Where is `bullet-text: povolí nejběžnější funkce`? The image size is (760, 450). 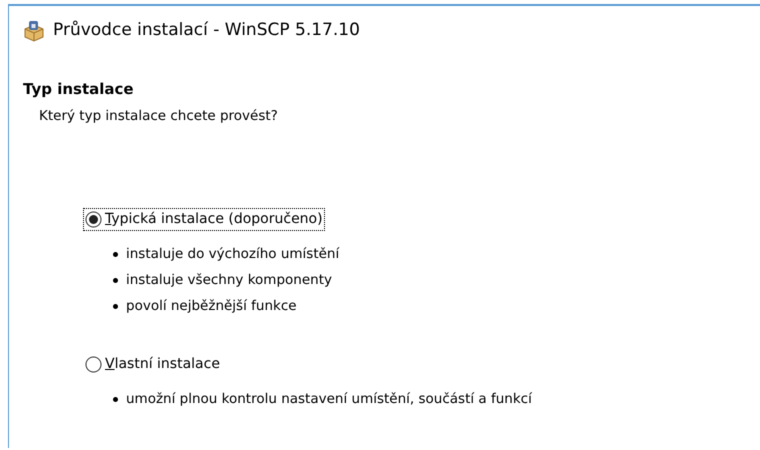 bullet-text: povolí nejběžnější funkce is located at coordinates (211, 306).